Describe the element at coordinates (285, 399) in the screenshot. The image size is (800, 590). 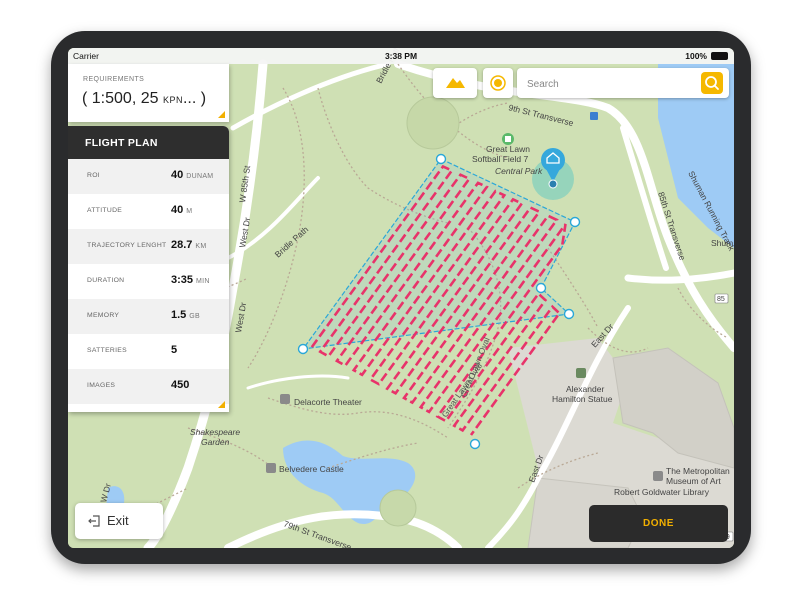
I see `theater-poi-icon` at that location.